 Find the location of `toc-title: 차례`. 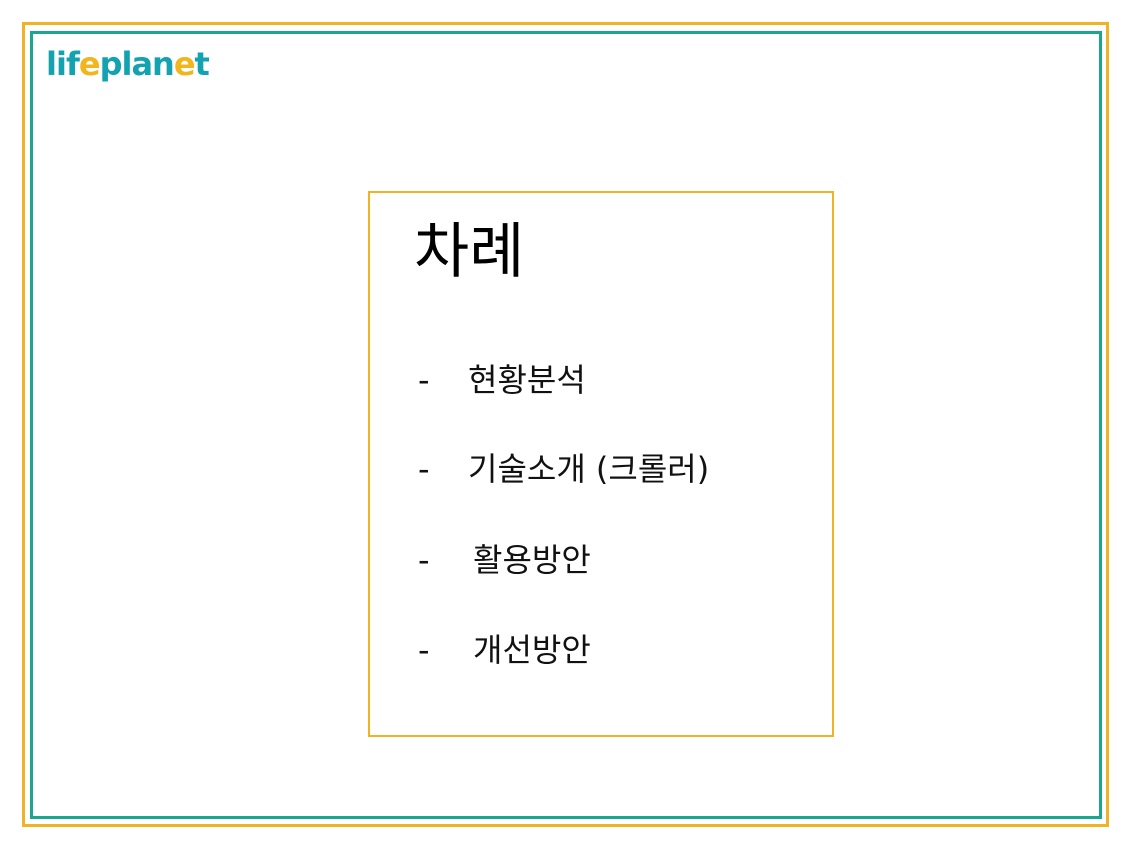

toc-title: 차례 is located at coordinates (469, 252).